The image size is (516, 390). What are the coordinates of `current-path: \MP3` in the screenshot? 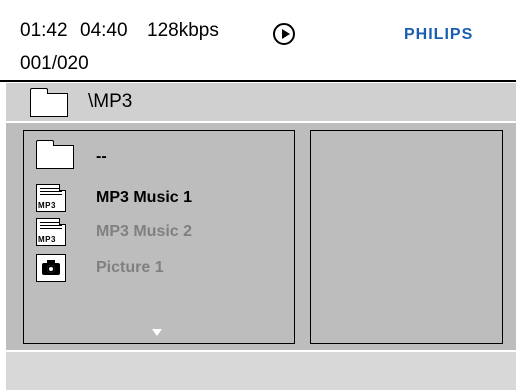 It's located at (110, 101).